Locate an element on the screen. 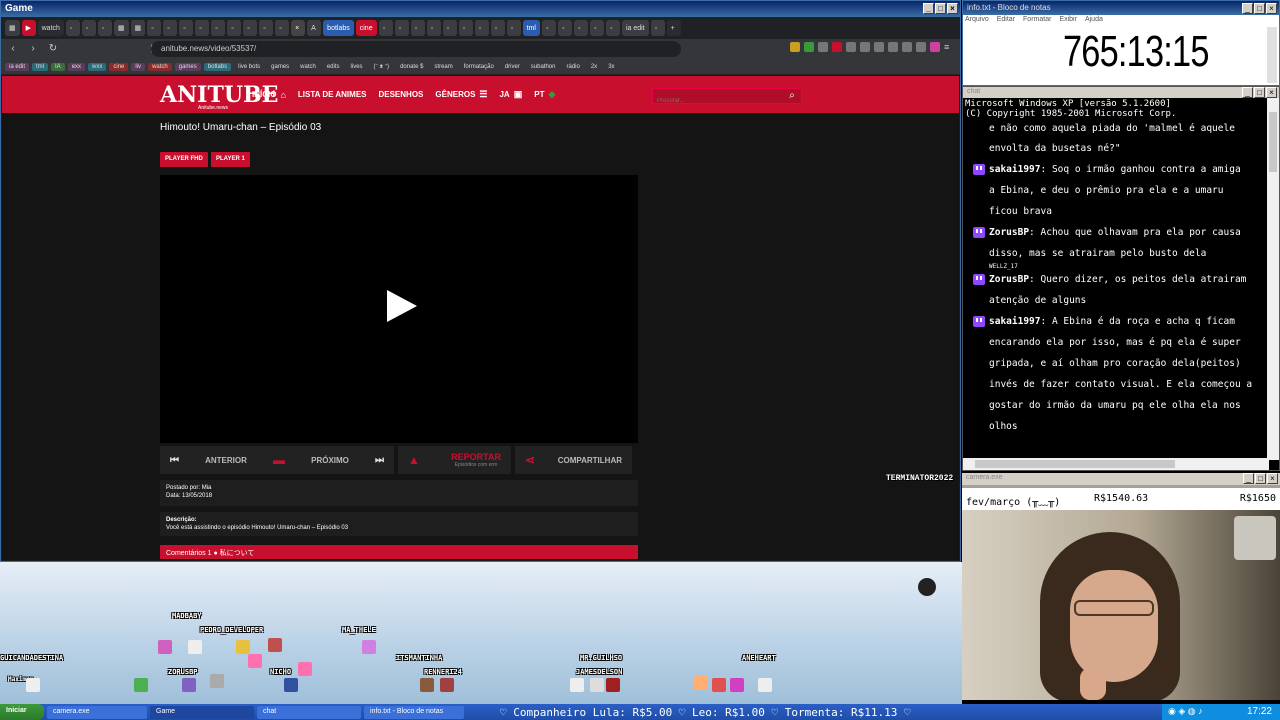 The height and width of the screenshot is (720, 1280). nav-cartoons: DESENHOS is located at coordinates (400, 94).